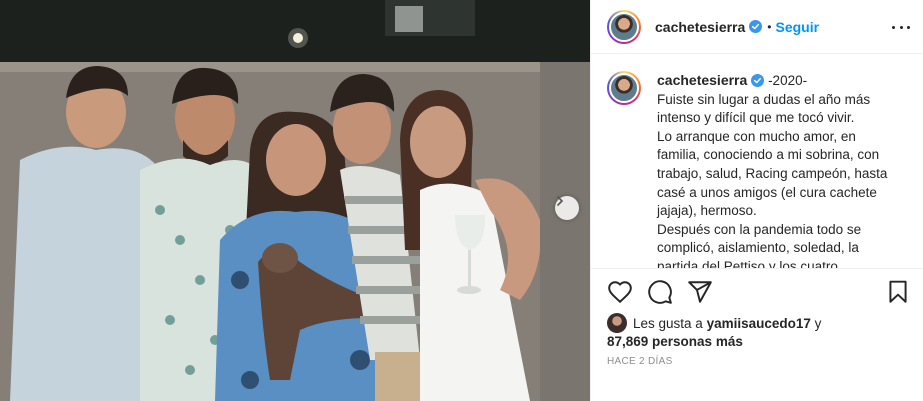 This screenshot has width=923, height=401. I want to click on bookmark-icon, so click(898, 292).